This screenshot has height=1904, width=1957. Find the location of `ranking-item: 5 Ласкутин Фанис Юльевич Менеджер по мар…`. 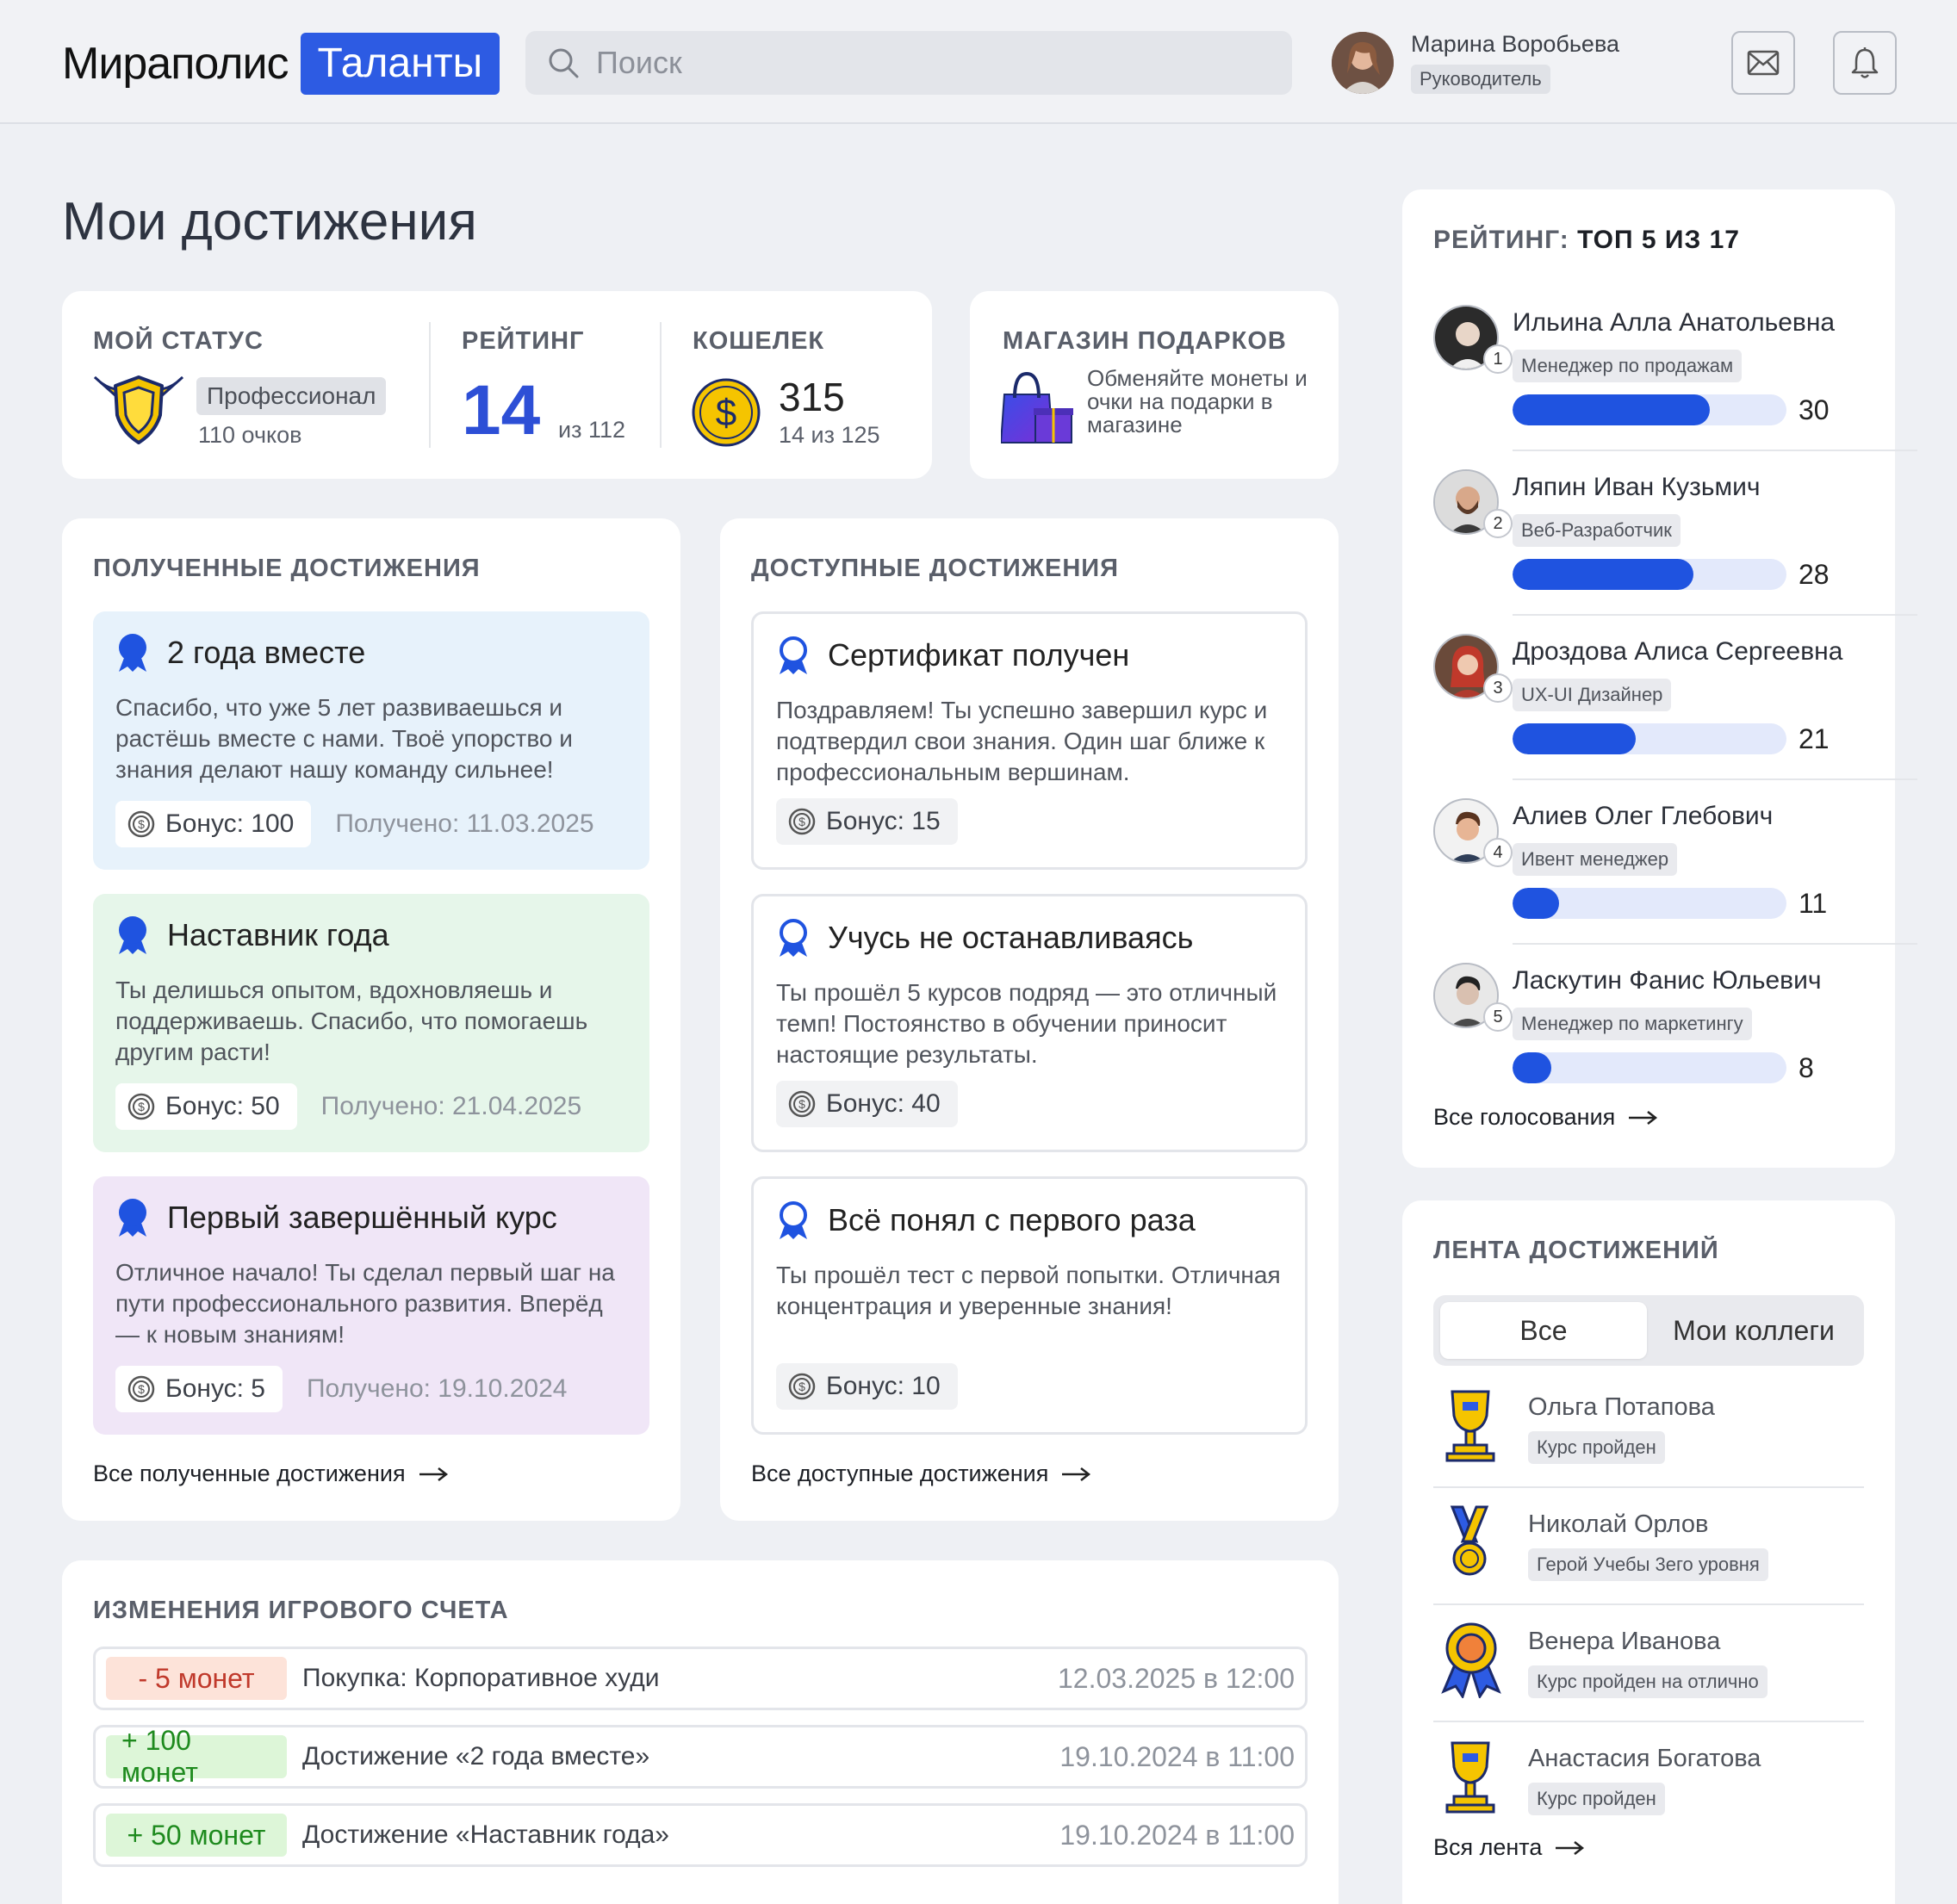

ranking-item: 5 Ласкутин Фанис Юльевич Менеджер по мар… is located at coordinates (1695, 1044).